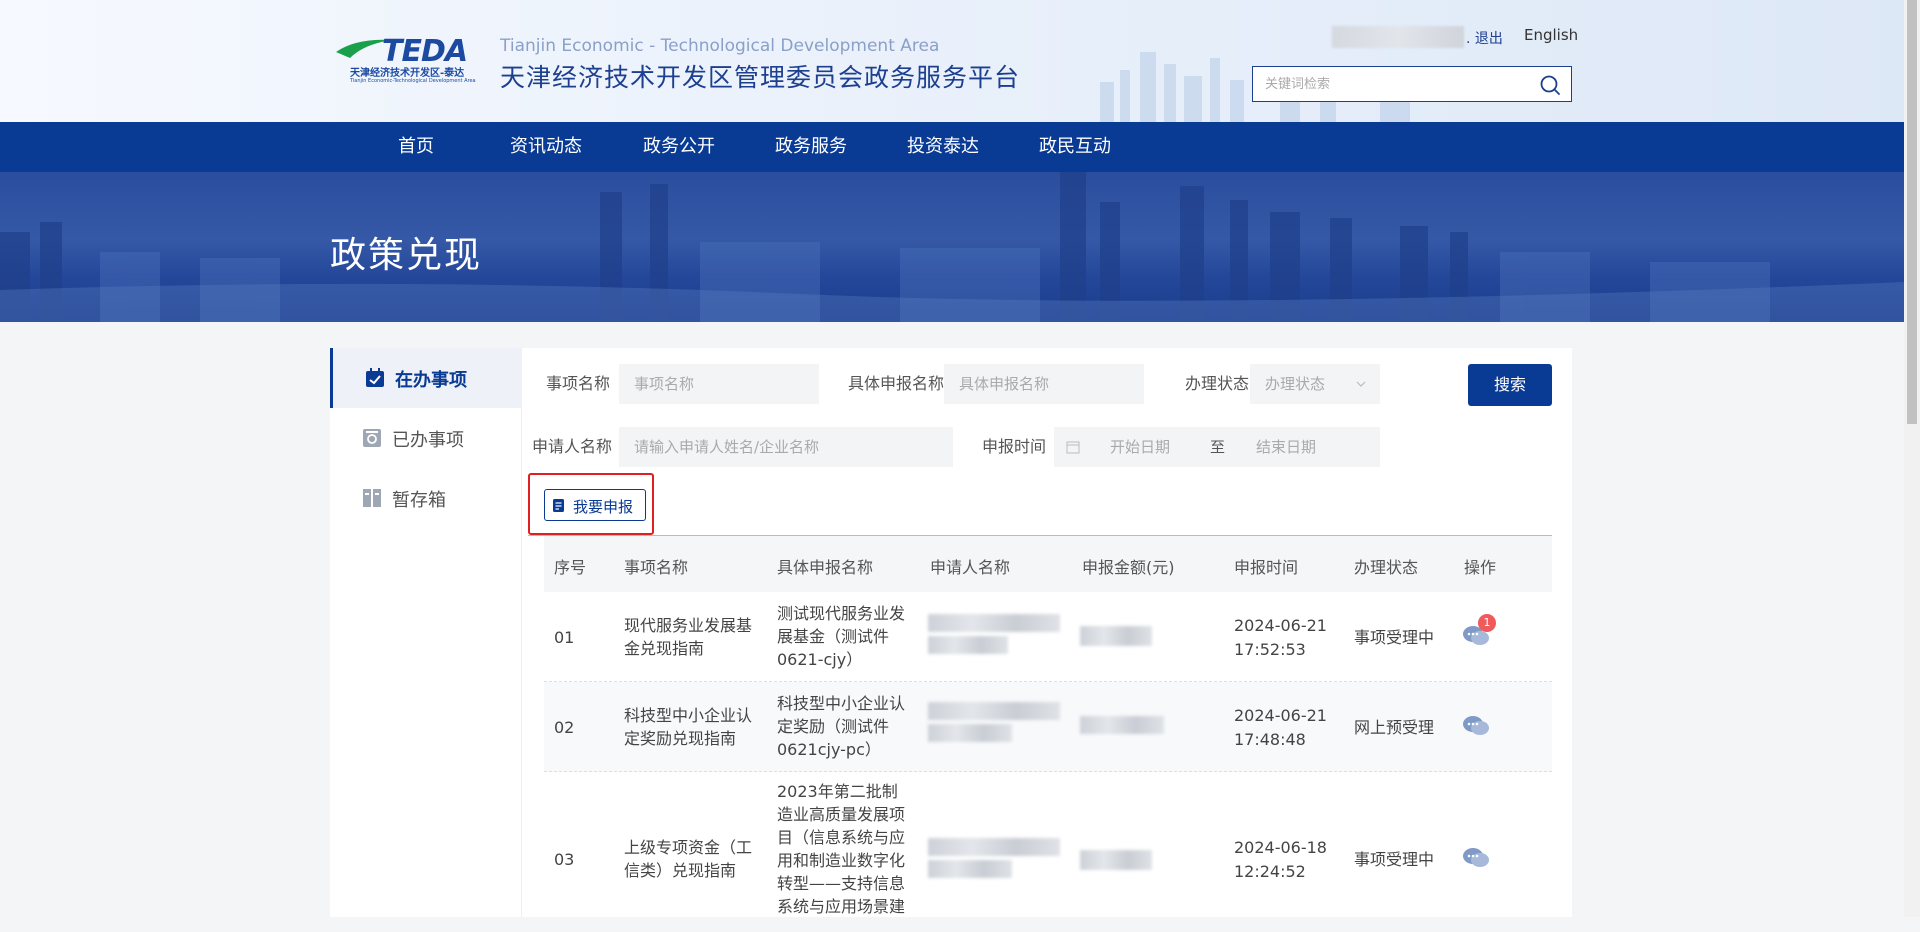 This screenshot has width=1920, height=932. What do you see at coordinates (1394, 727) in the screenshot?
I see `row-status: 网上预受理` at bounding box center [1394, 727].